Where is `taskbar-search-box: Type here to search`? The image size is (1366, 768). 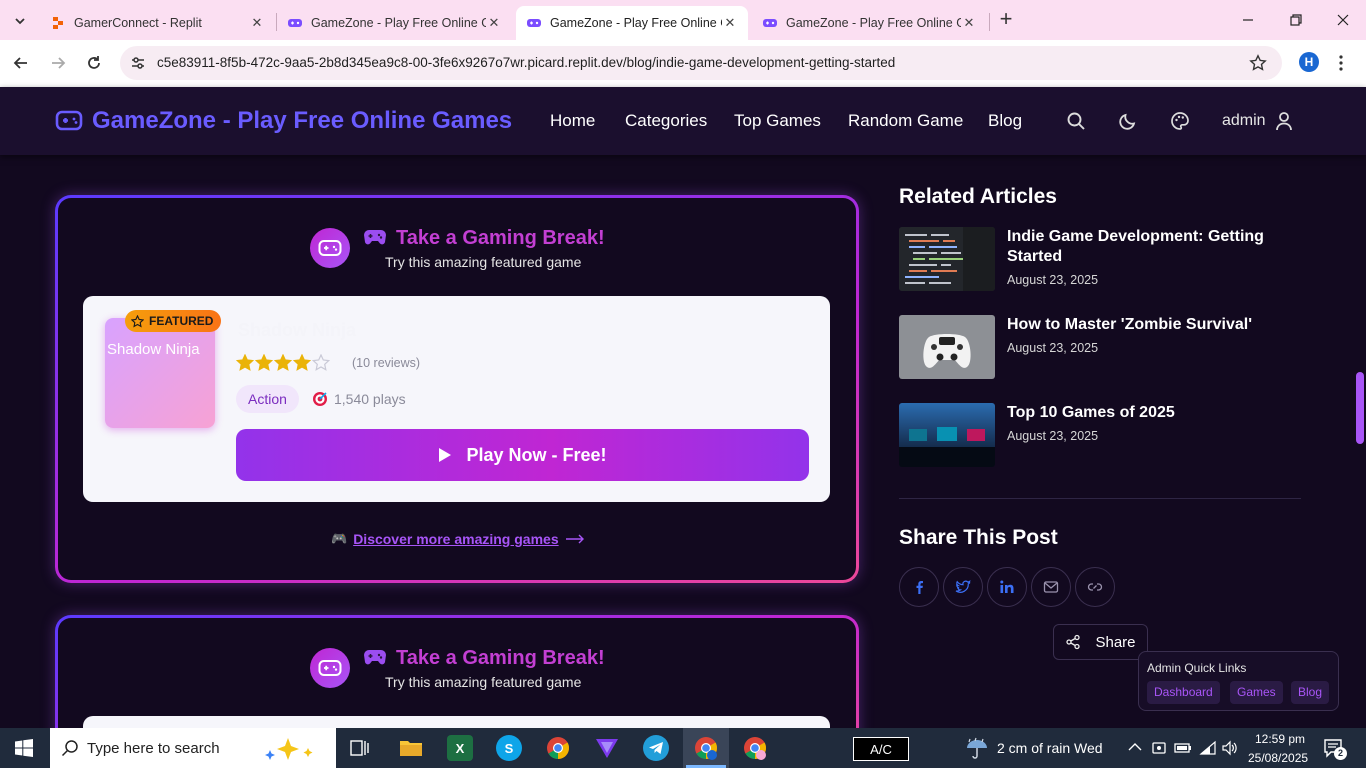
taskbar-search-box: Type here to search is located at coordinates (193, 748).